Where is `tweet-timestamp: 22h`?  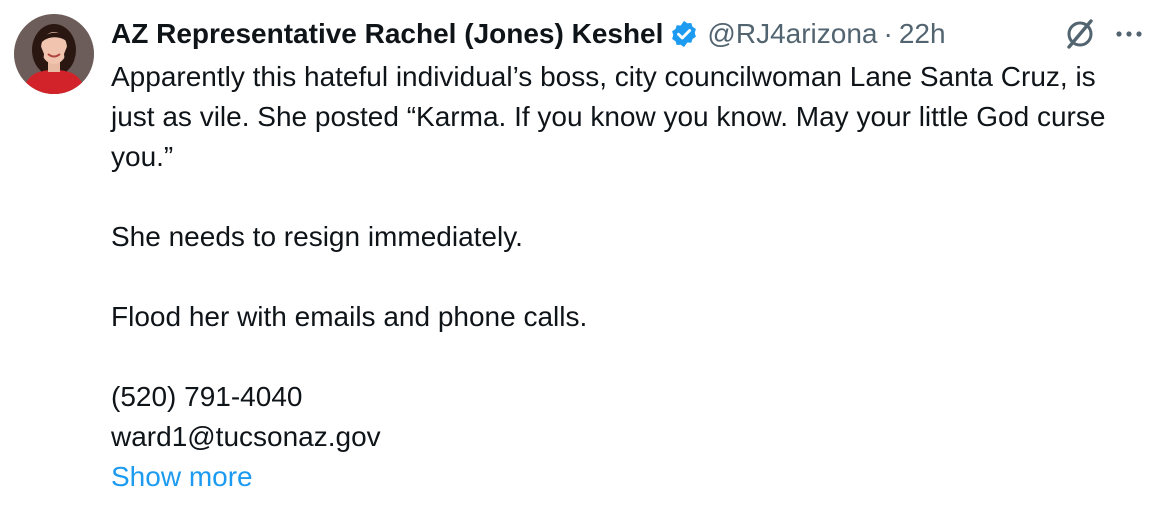
tweet-timestamp: 22h is located at coordinates (922, 34).